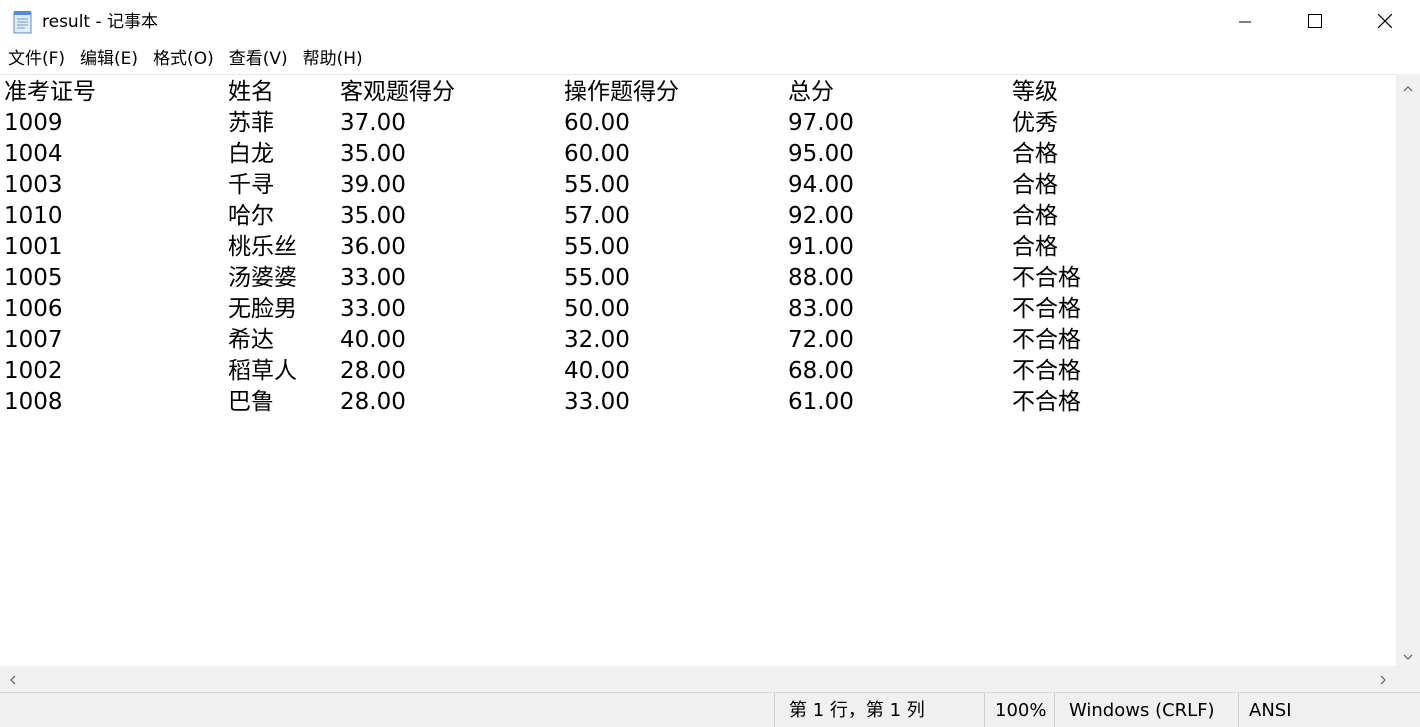  Describe the element at coordinates (654, 309) in the screenshot. I see `text-row: 1006 无脸男 33.00 50.00 83.00 不合格` at that location.